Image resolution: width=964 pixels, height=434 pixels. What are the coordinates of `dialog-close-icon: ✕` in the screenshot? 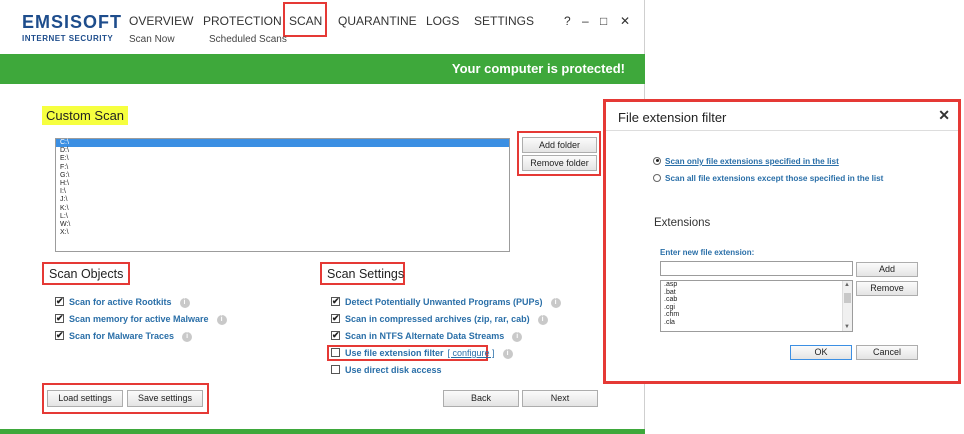 It's located at (944, 115).